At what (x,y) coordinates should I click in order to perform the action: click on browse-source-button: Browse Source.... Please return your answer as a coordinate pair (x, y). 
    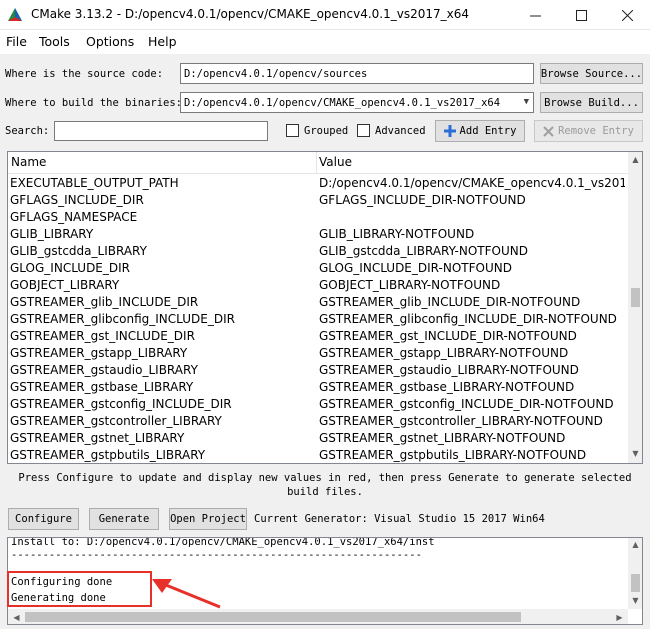
    Looking at the image, I should click on (591, 73).